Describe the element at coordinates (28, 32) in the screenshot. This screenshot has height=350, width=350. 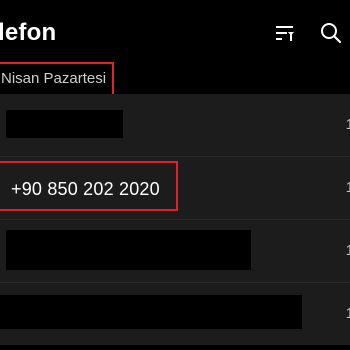
I see `app-title: lefon` at that location.